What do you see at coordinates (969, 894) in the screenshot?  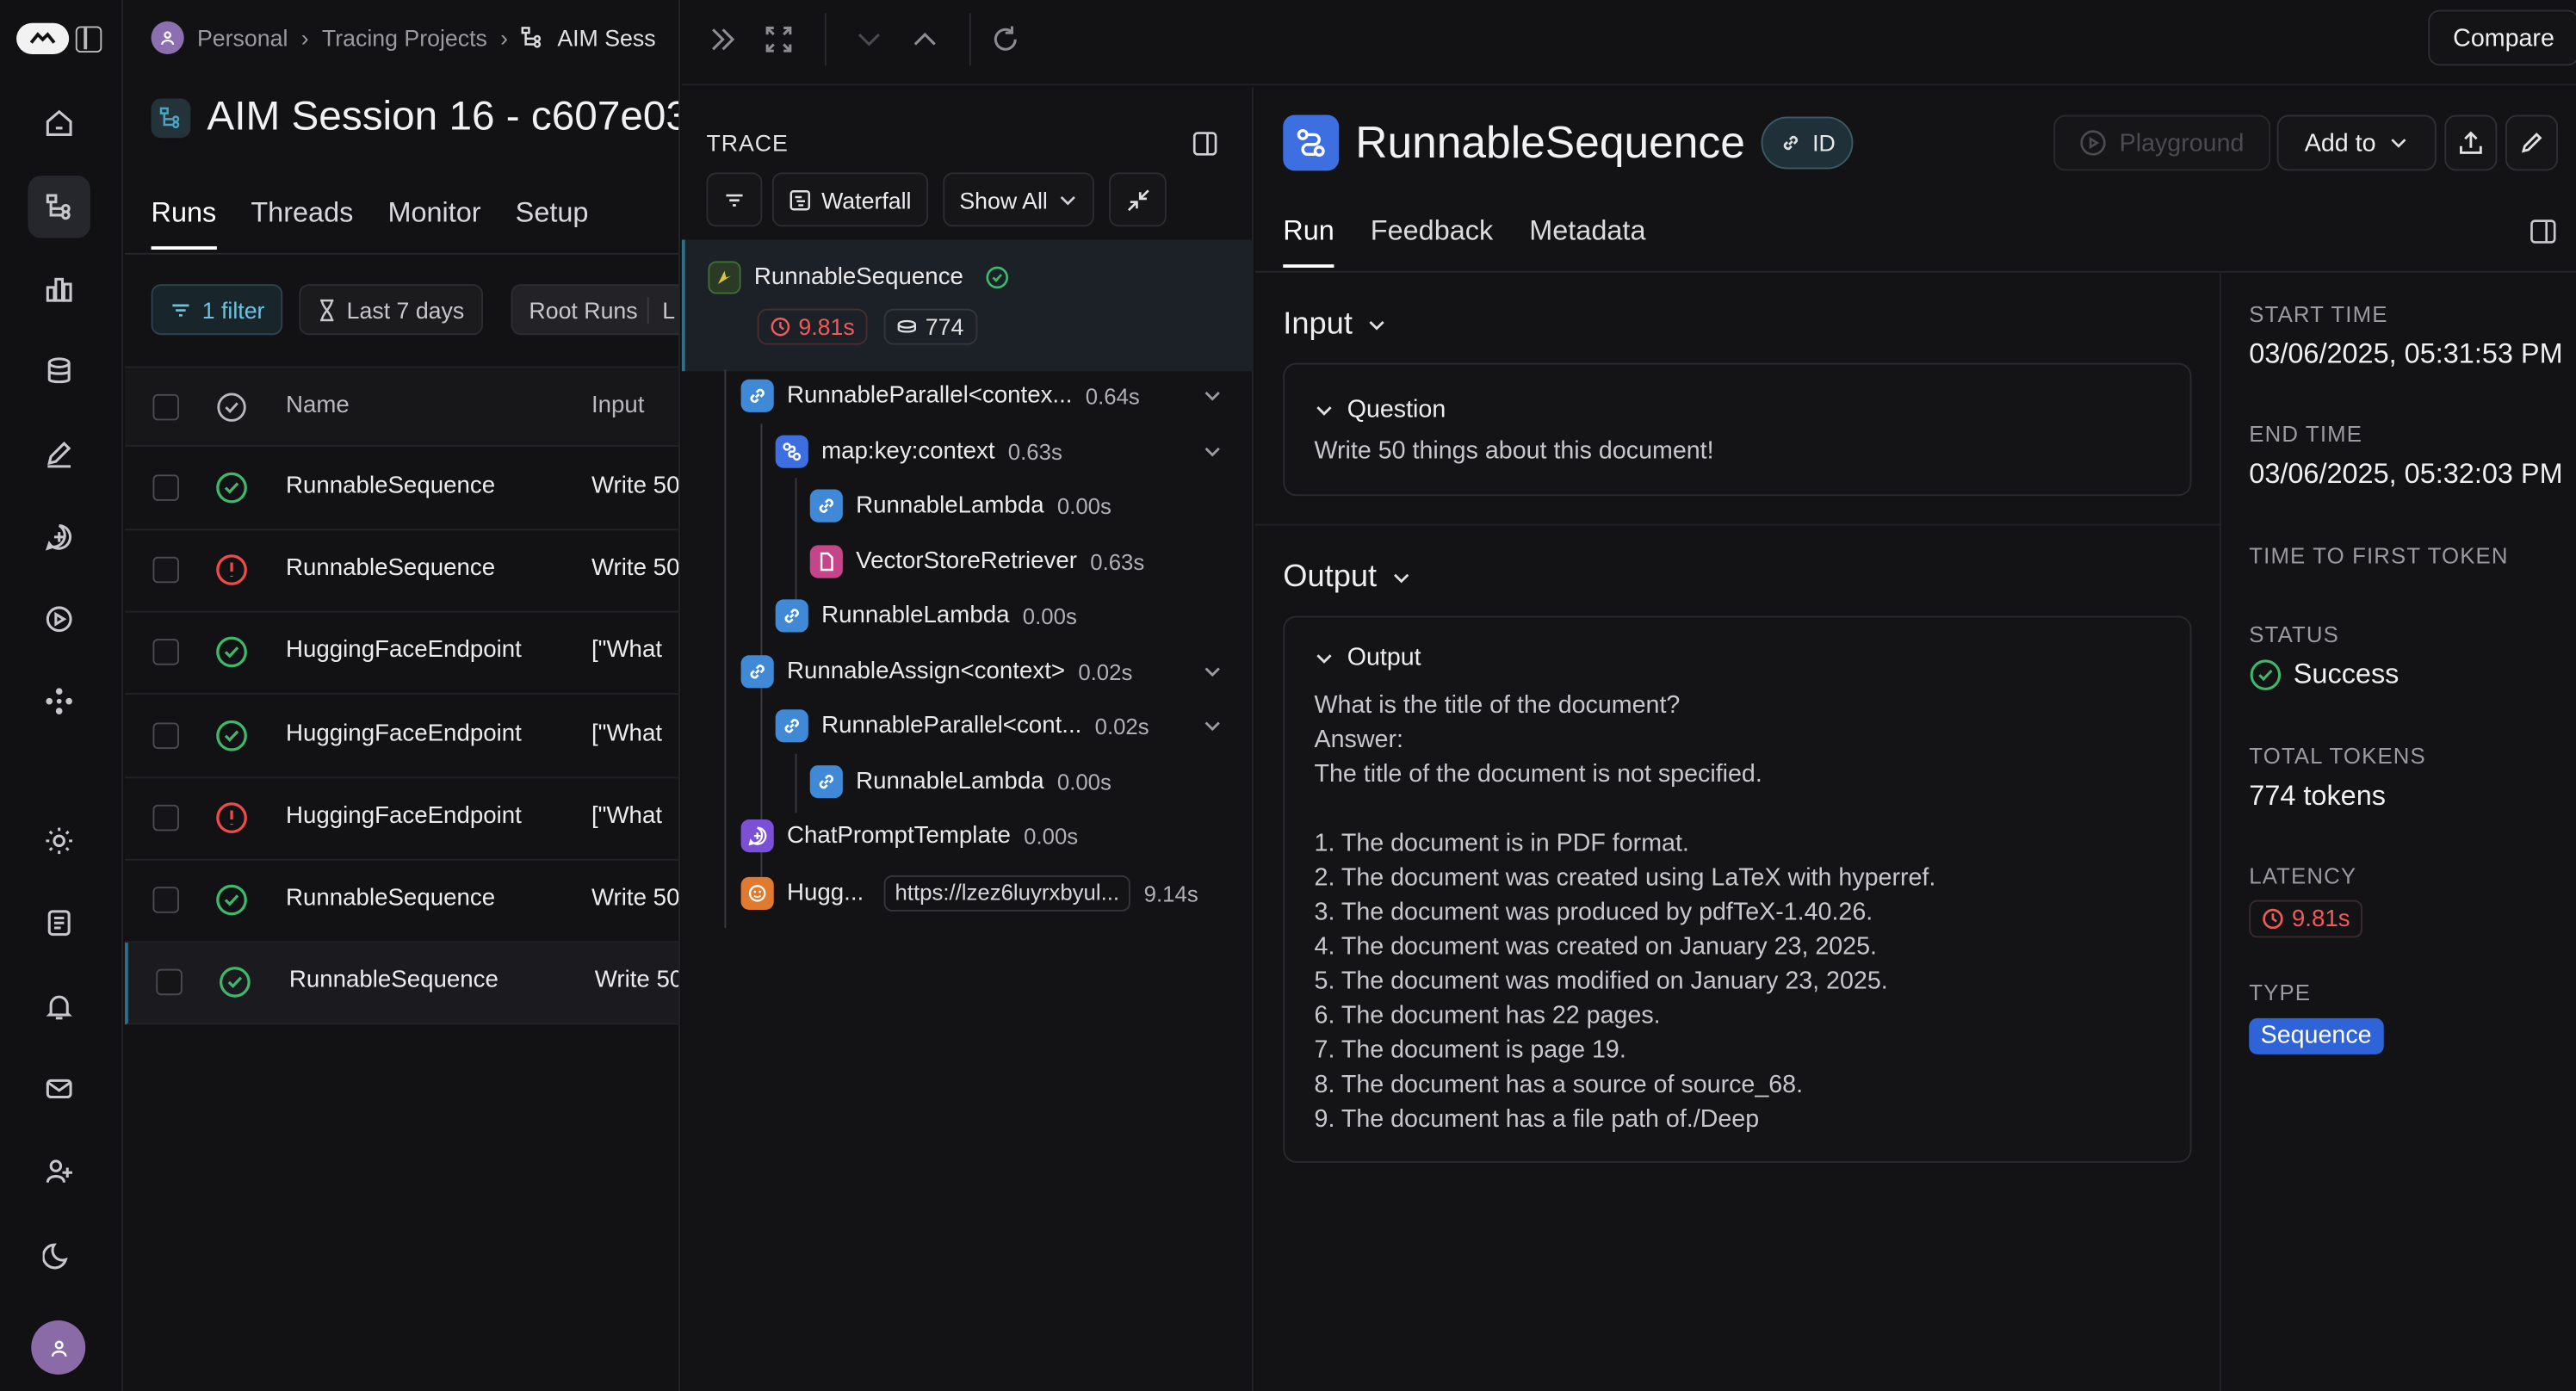 I see `trace-node: Hugg... https://lzez6luyrxbyul... 9.14s` at bounding box center [969, 894].